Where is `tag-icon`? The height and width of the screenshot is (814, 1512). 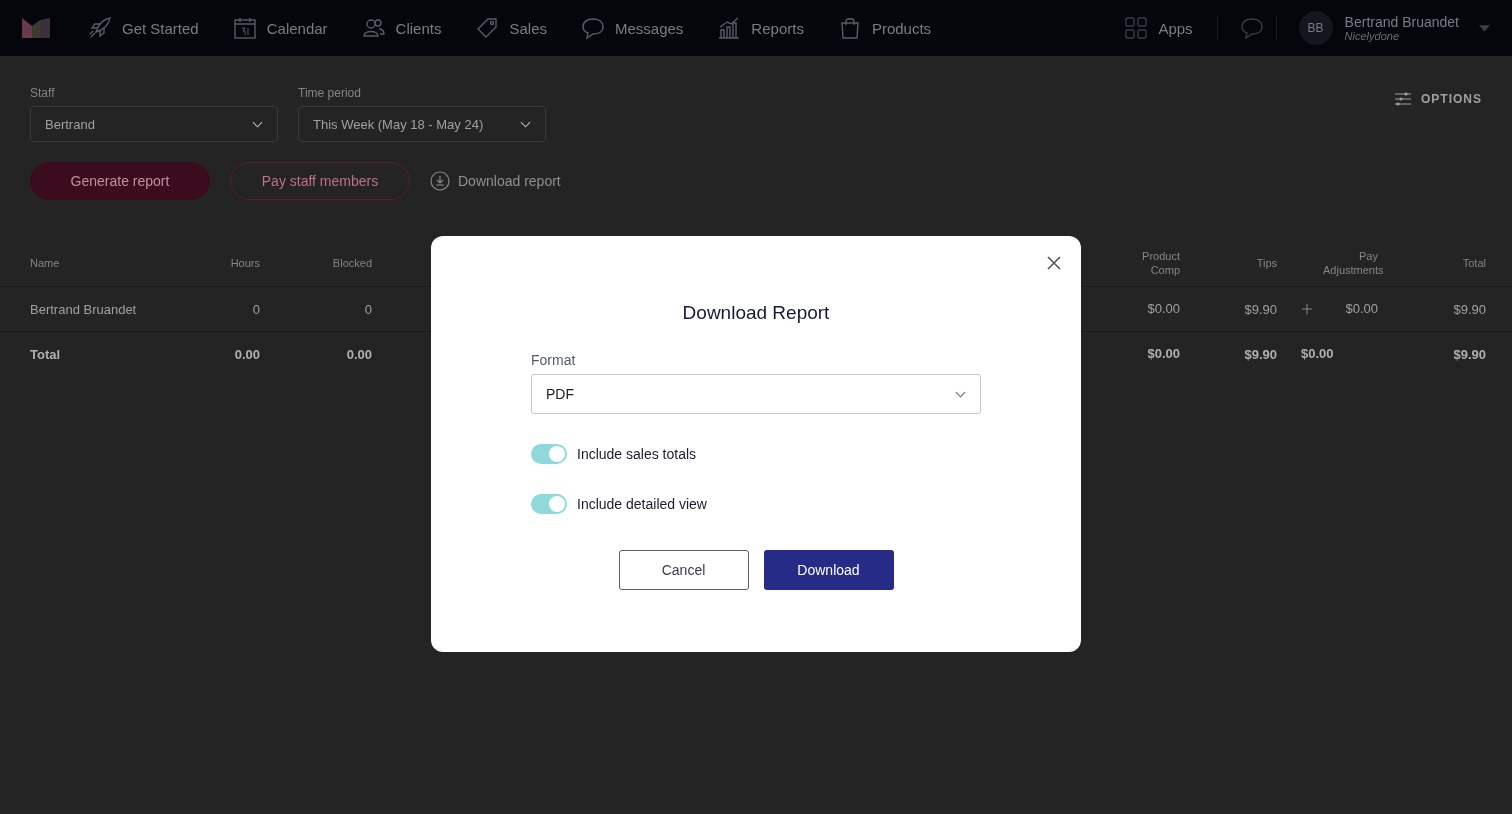
tag-icon is located at coordinates (487, 28).